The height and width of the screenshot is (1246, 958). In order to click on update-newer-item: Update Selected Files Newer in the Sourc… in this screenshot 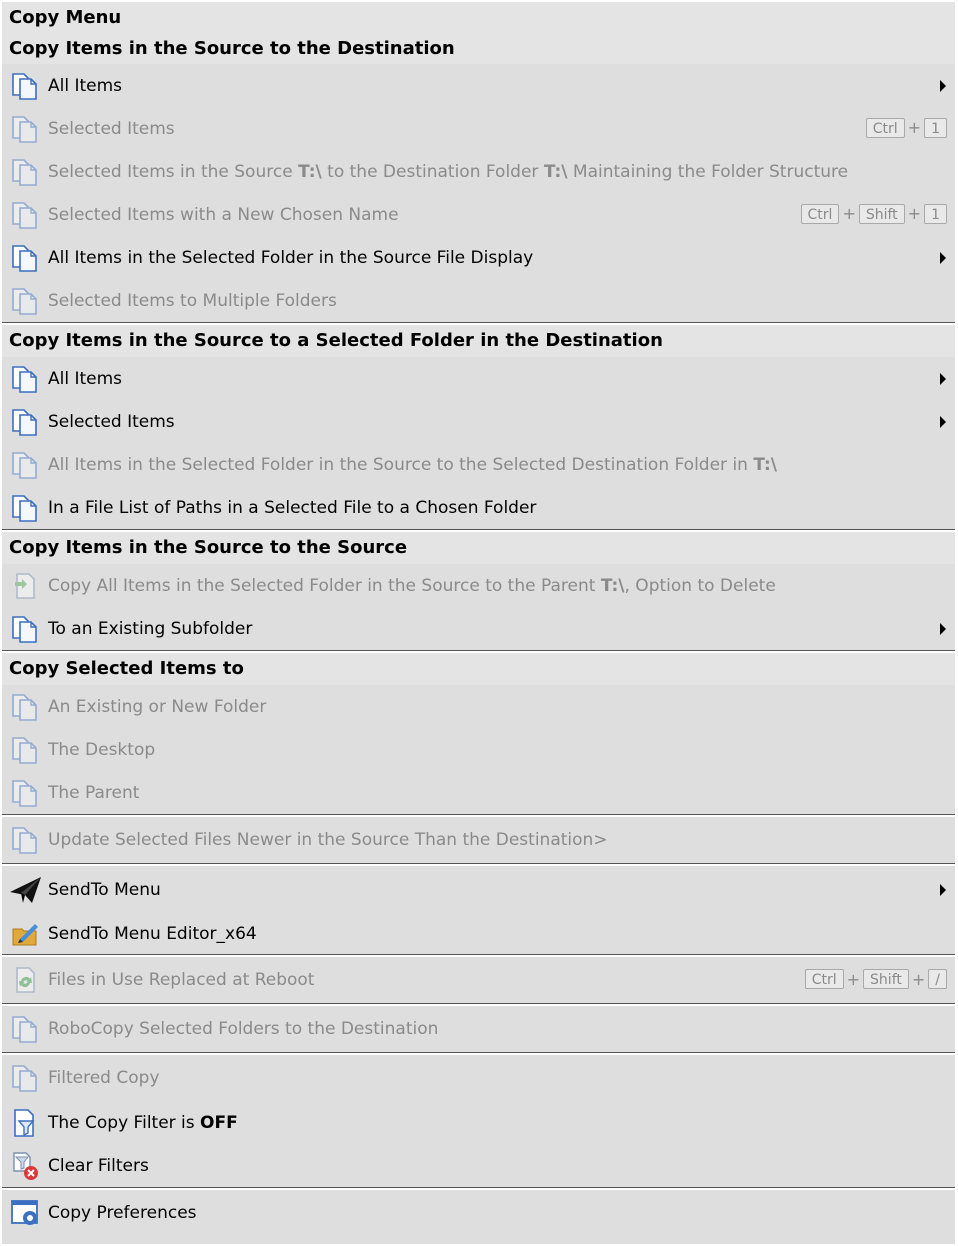, I will do `click(478, 840)`.